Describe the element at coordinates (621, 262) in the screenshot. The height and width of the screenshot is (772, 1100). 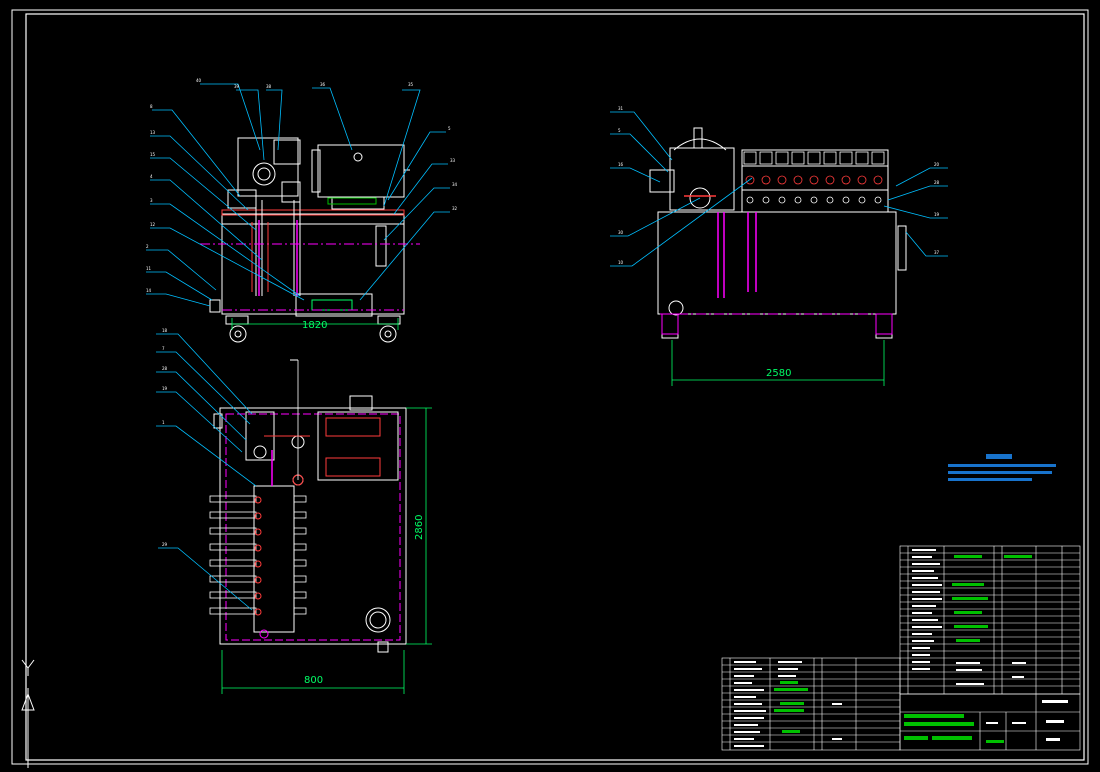
I see `svg-text: 10` at that location.